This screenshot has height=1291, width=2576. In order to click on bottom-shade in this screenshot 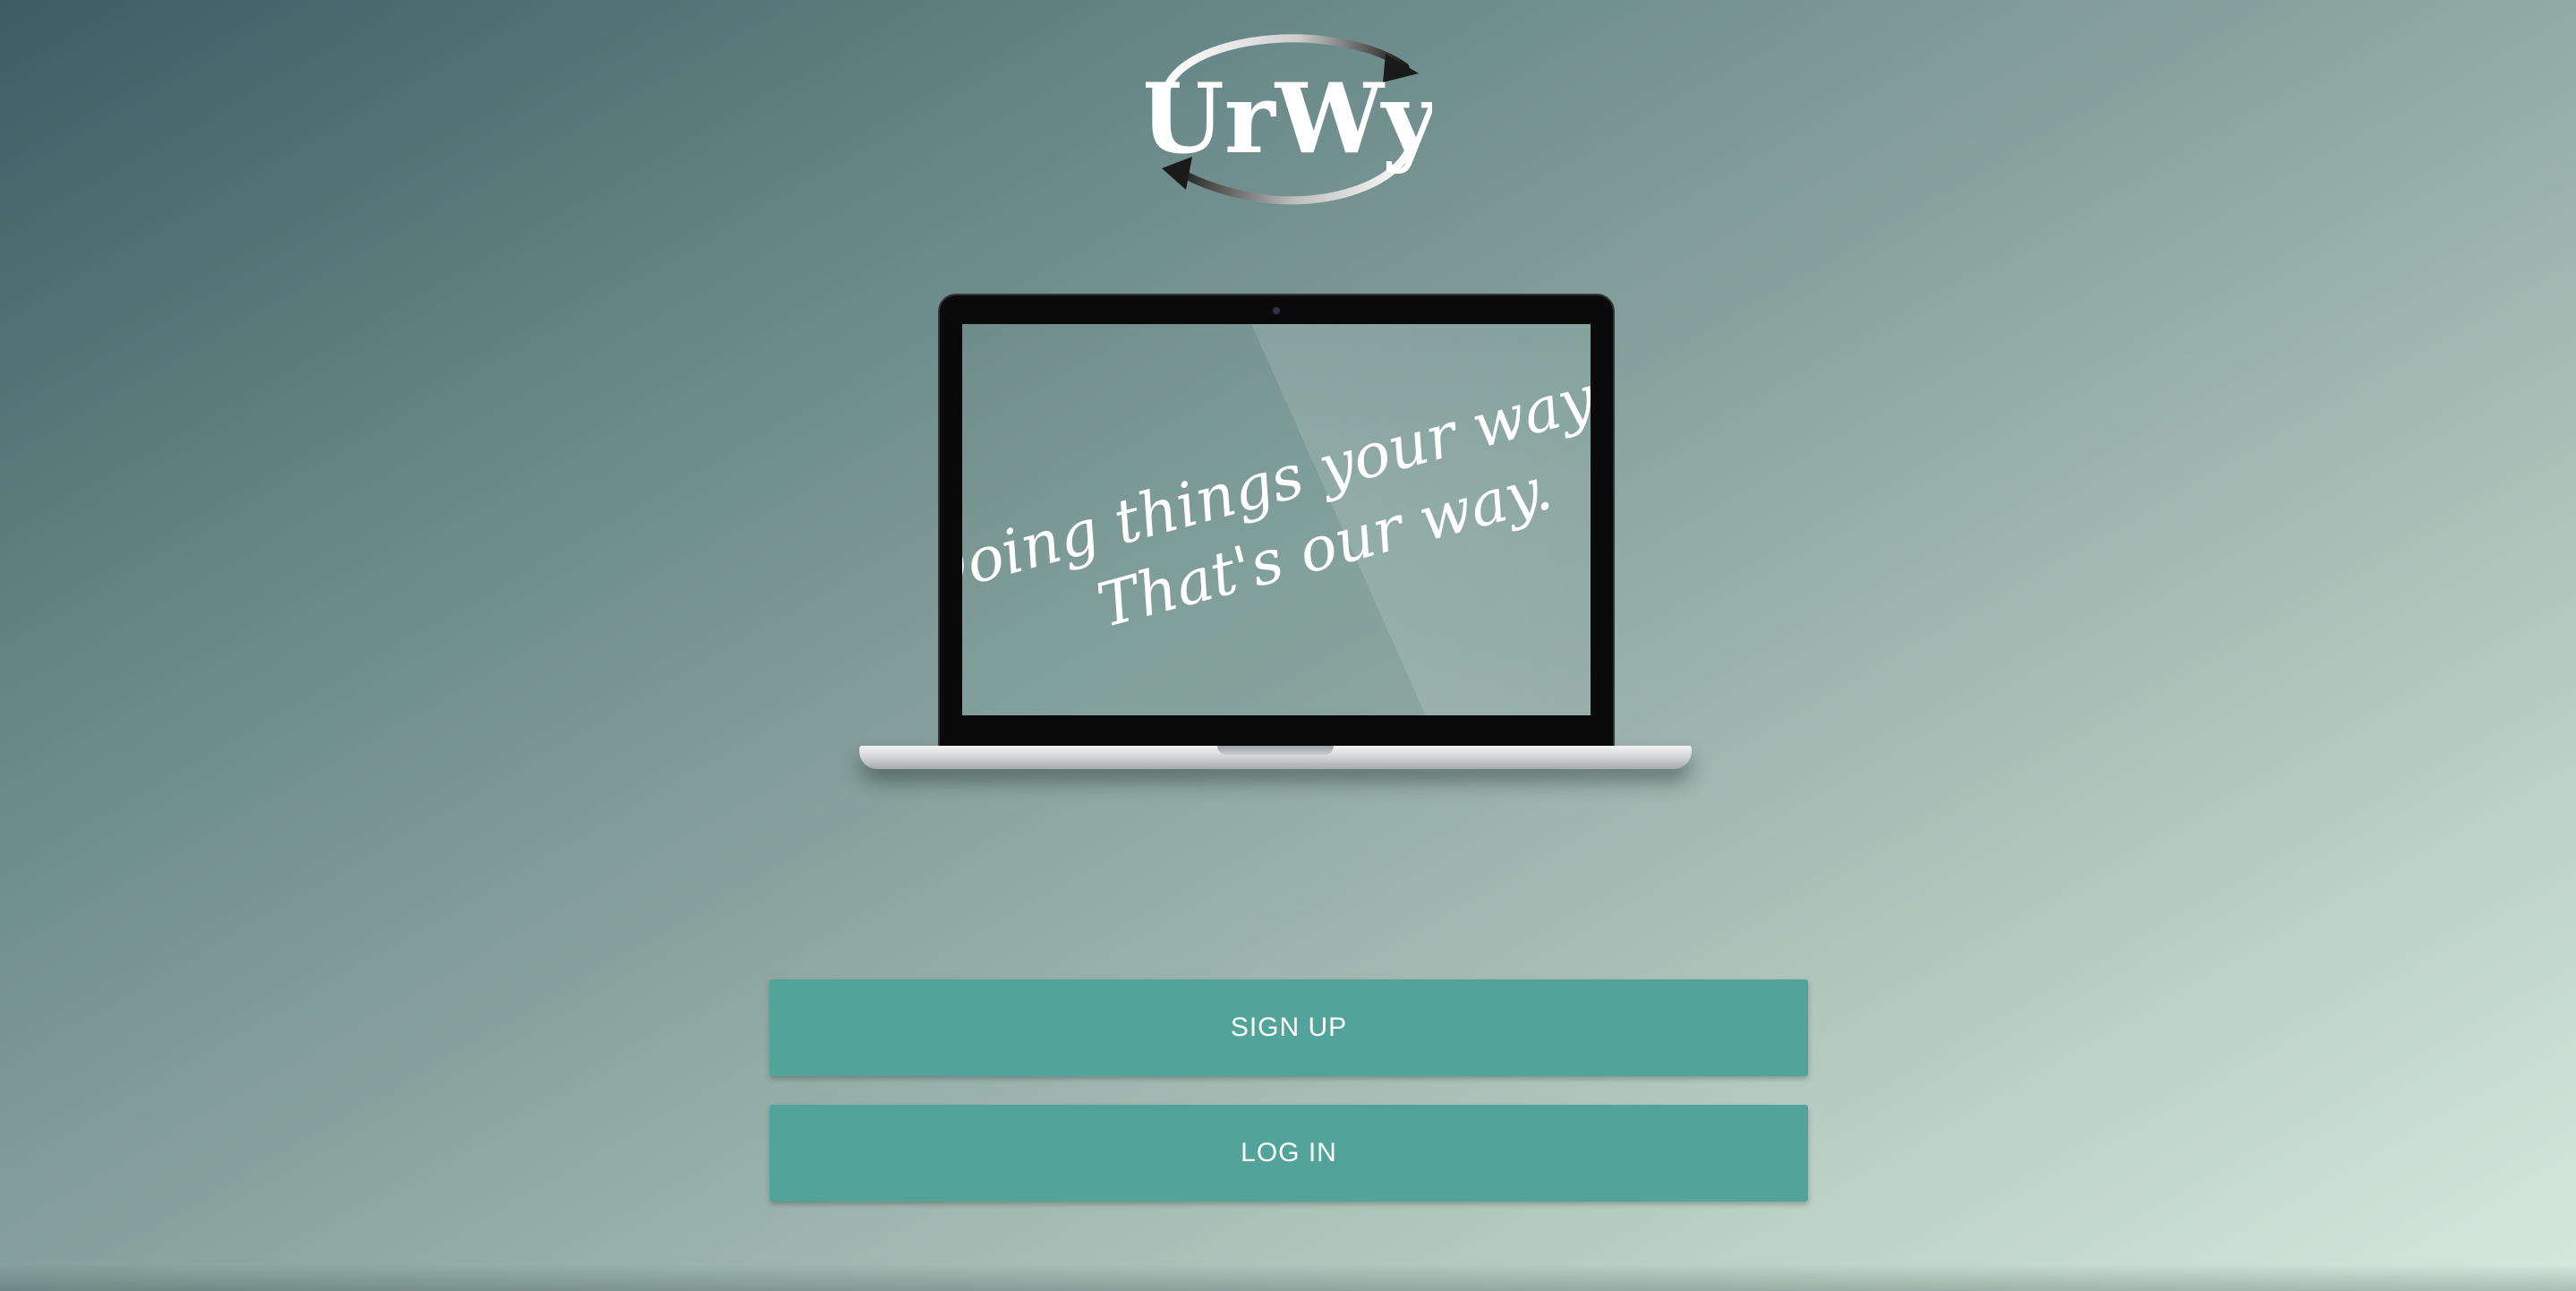, I will do `click(1288, 1277)`.